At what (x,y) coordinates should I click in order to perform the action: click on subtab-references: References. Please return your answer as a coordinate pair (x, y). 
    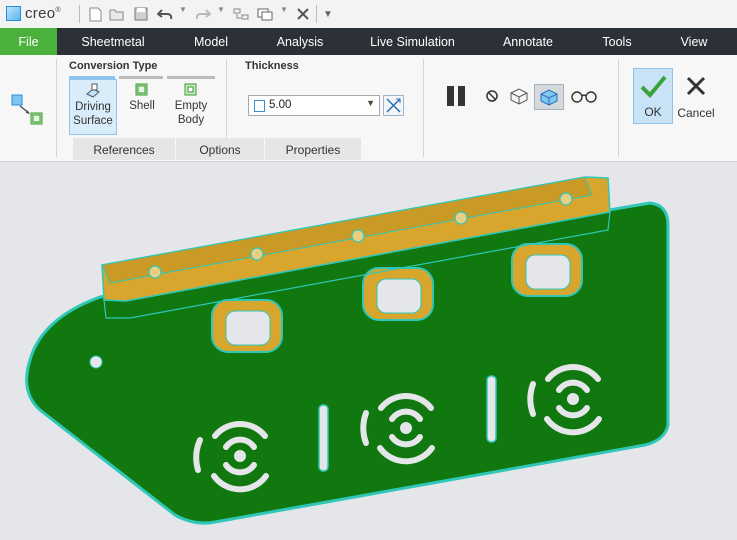
    Looking at the image, I should click on (124, 149).